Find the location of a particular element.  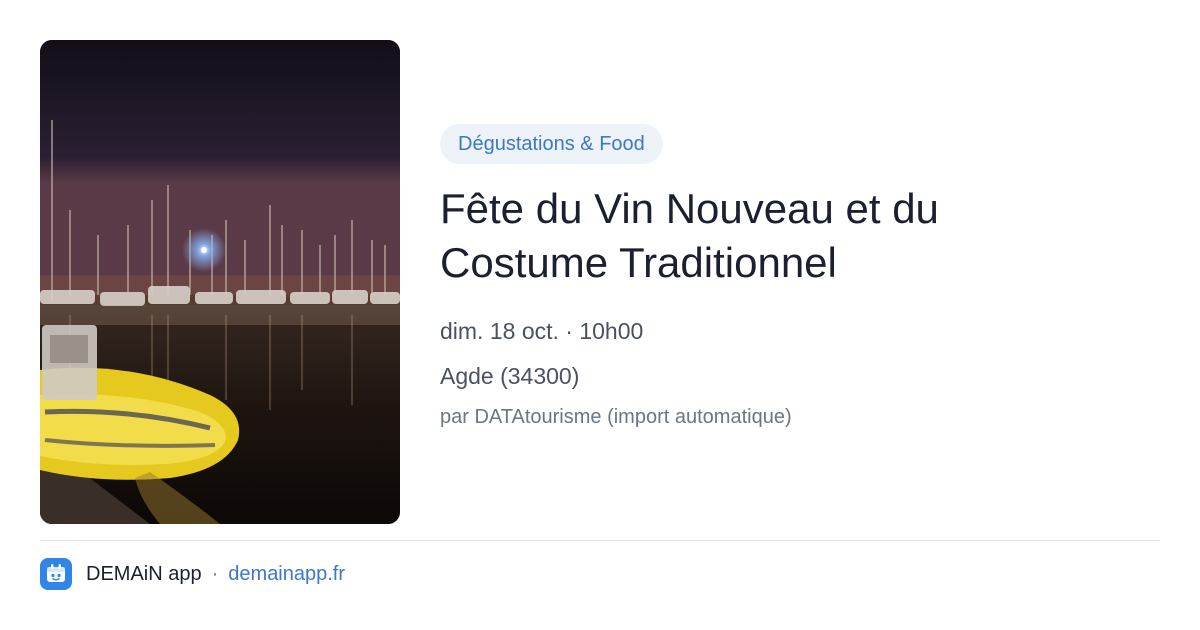

event-location: Agde (34300) is located at coordinates (510, 376).